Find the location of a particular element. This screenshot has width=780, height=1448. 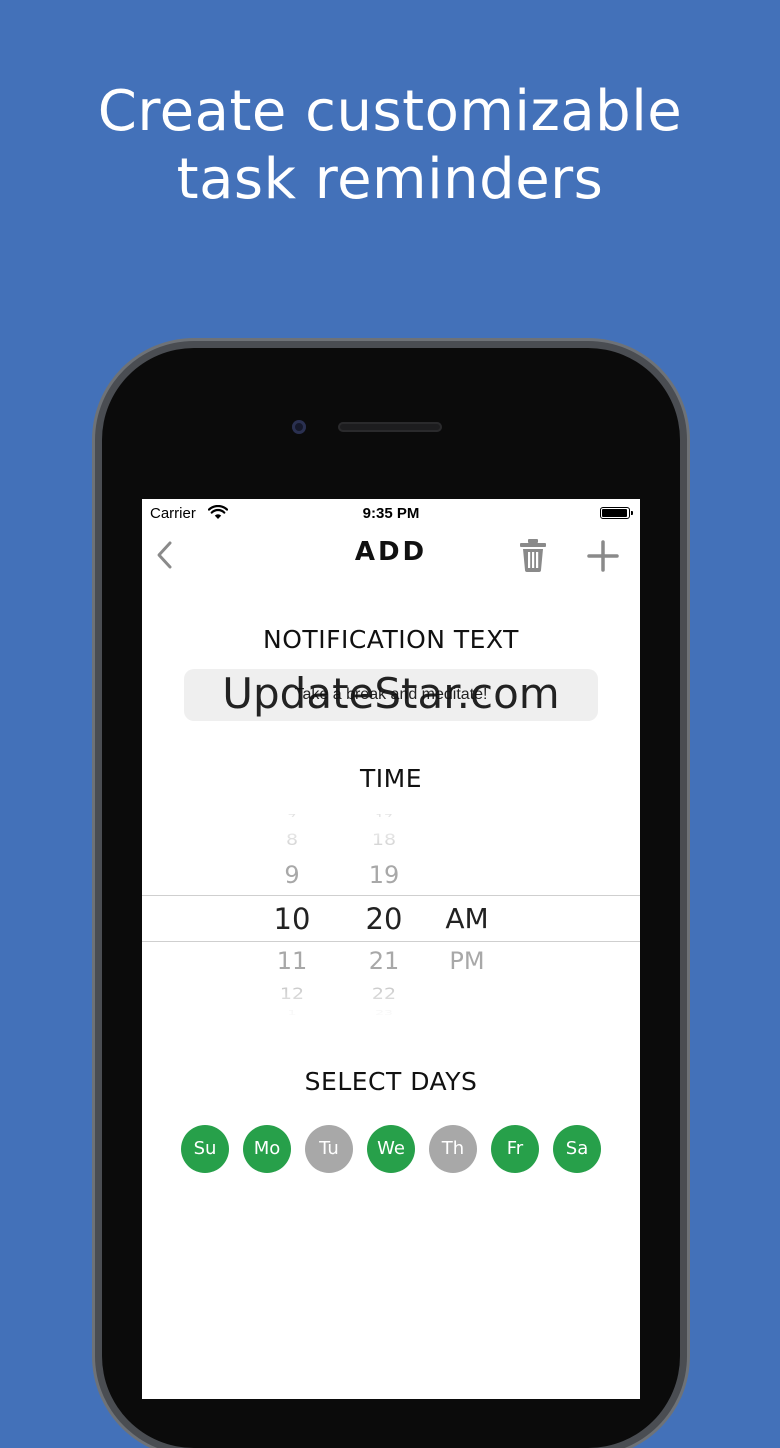

status-time: 9:35 PM is located at coordinates (391, 513).